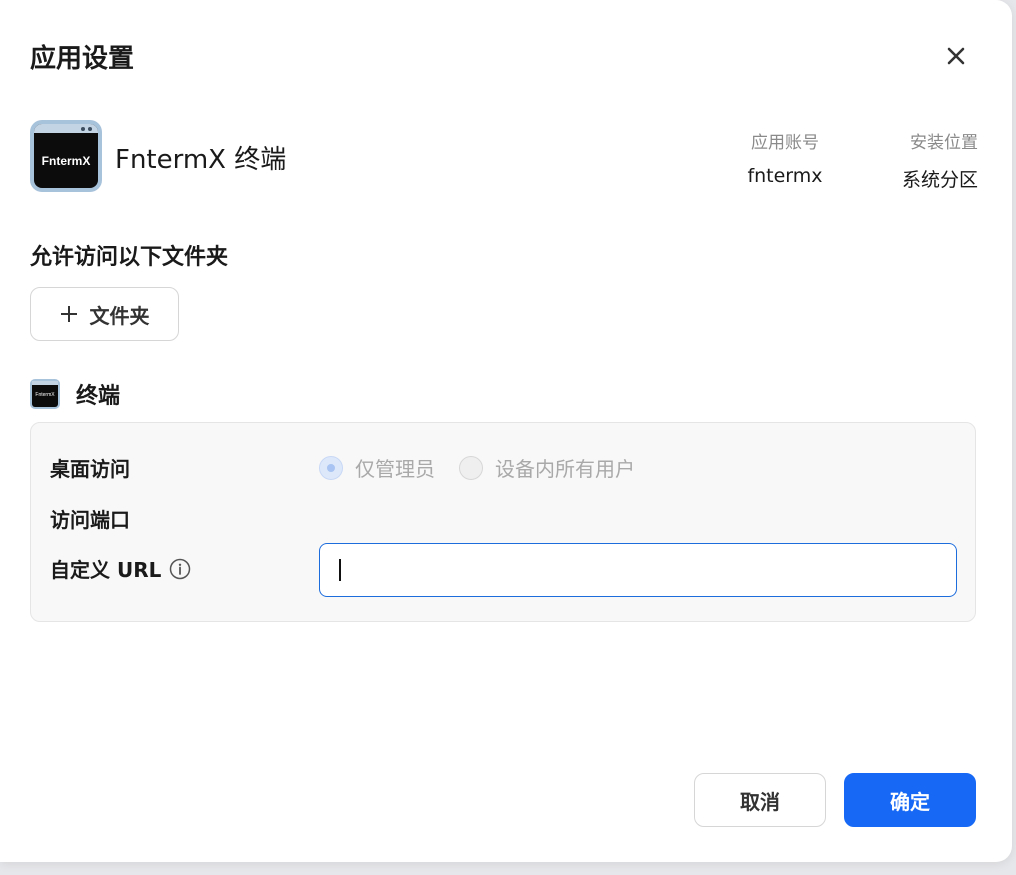 This screenshot has width=1016, height=875. What do you see at coordinates (760, 800) in the screenshot?
I see `cancel-button: 取消` at bounding box center [760, 800].